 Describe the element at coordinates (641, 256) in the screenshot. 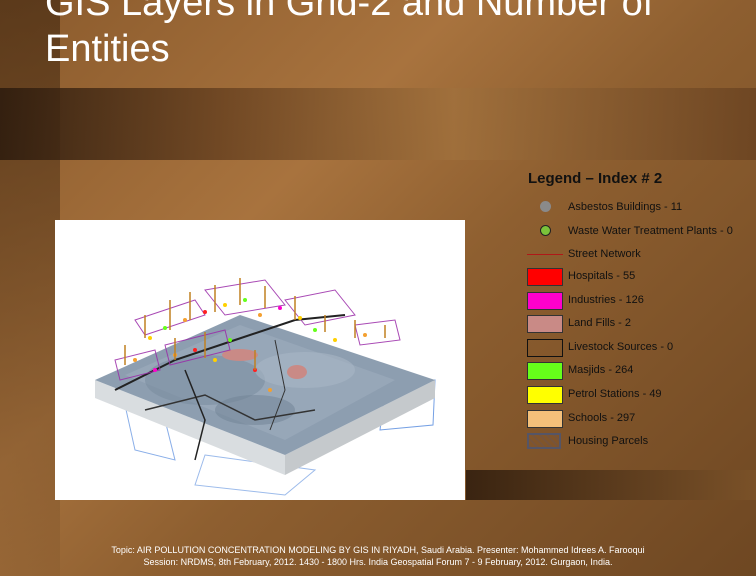

I see `legend-item-street-network: Street Network` at that location.